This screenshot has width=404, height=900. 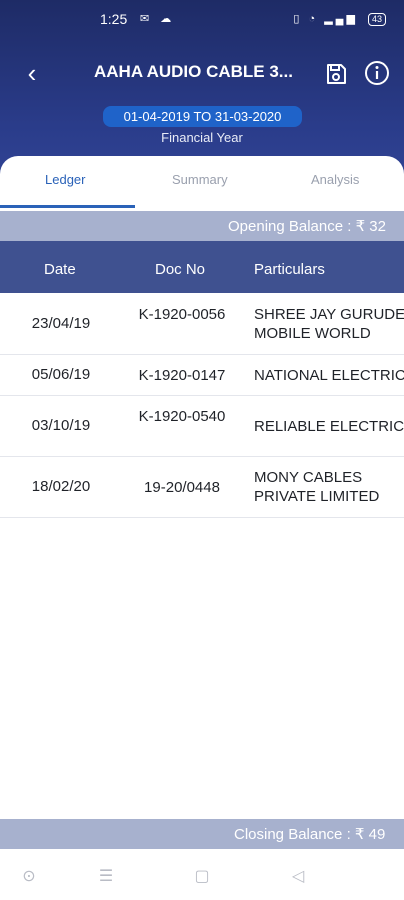 What do you see at coordinates (67, 206) in the screenshot?
I see `active-tab-indicator` at bounding box center [67, 206].